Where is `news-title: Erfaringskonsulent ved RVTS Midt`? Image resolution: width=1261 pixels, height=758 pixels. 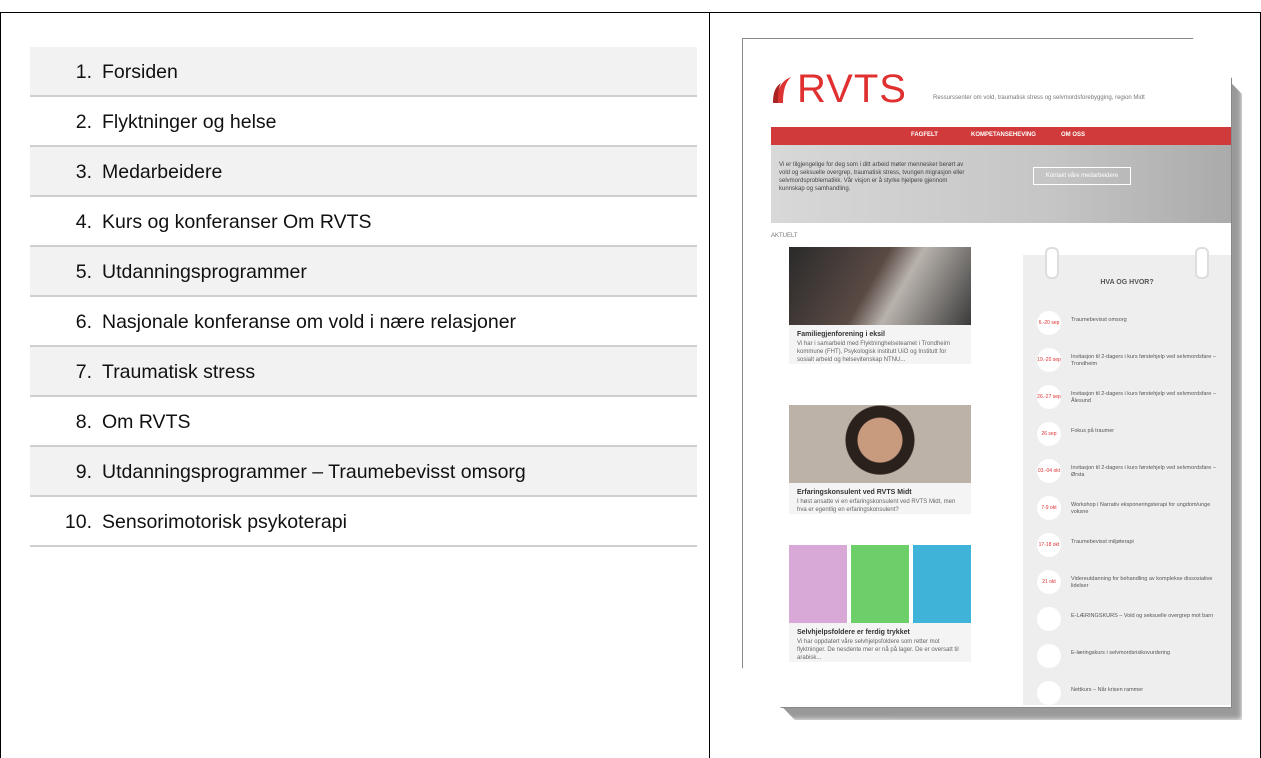
news-title: Erfaringskonsulent ved RVTS Midt is located at coordinates (854, 492).